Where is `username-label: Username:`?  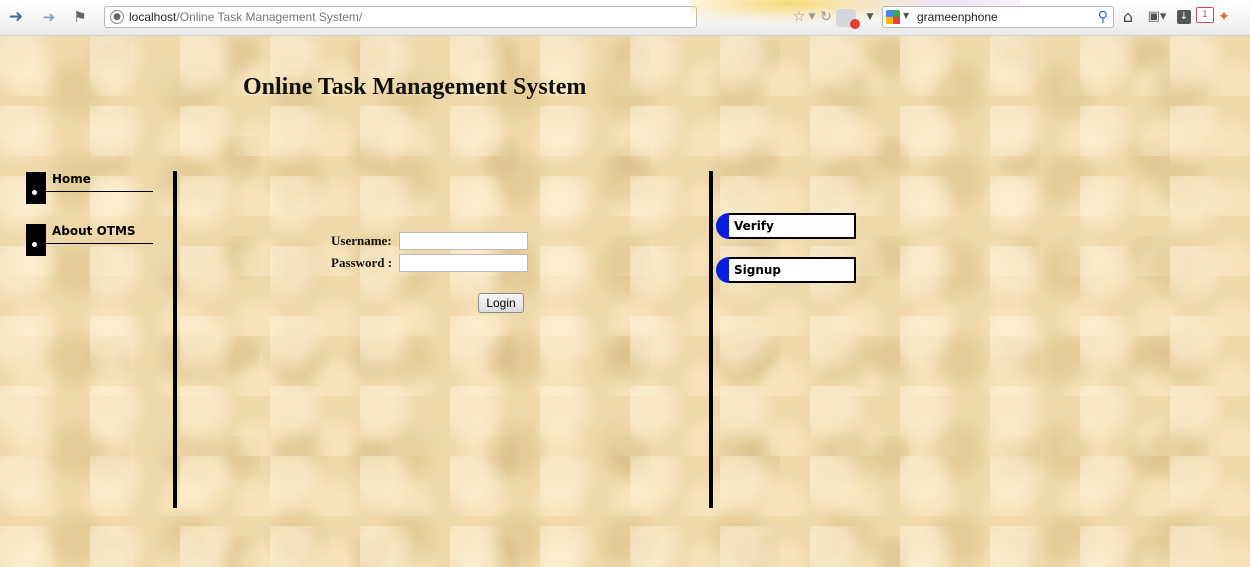 username-label: Username: is located at coordinates (361, 240).